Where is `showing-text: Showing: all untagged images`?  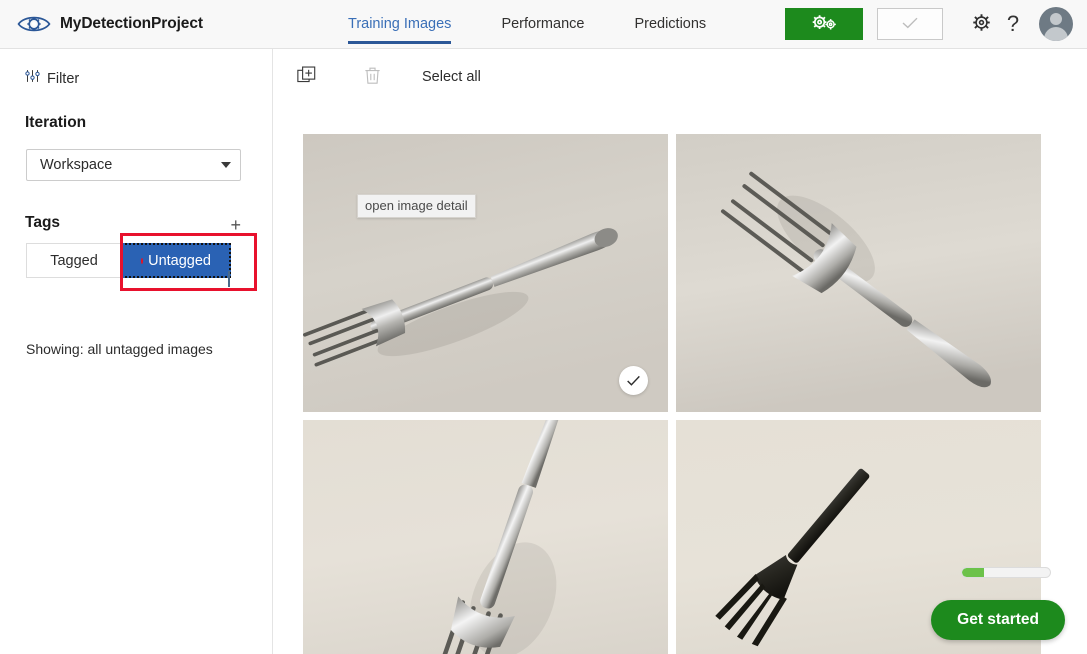
showing-text: Showing: all untagged images is located at coordinates (119, 349).